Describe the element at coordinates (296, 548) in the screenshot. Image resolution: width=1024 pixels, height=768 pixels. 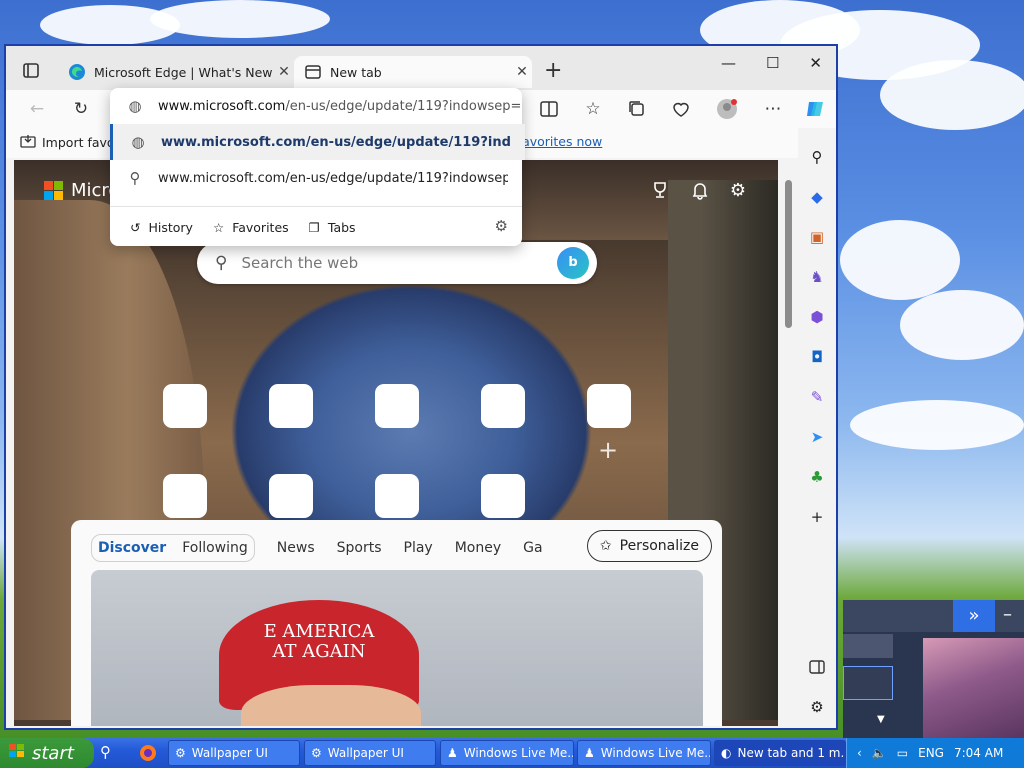
I see `feed-nav-news: News` at that location.